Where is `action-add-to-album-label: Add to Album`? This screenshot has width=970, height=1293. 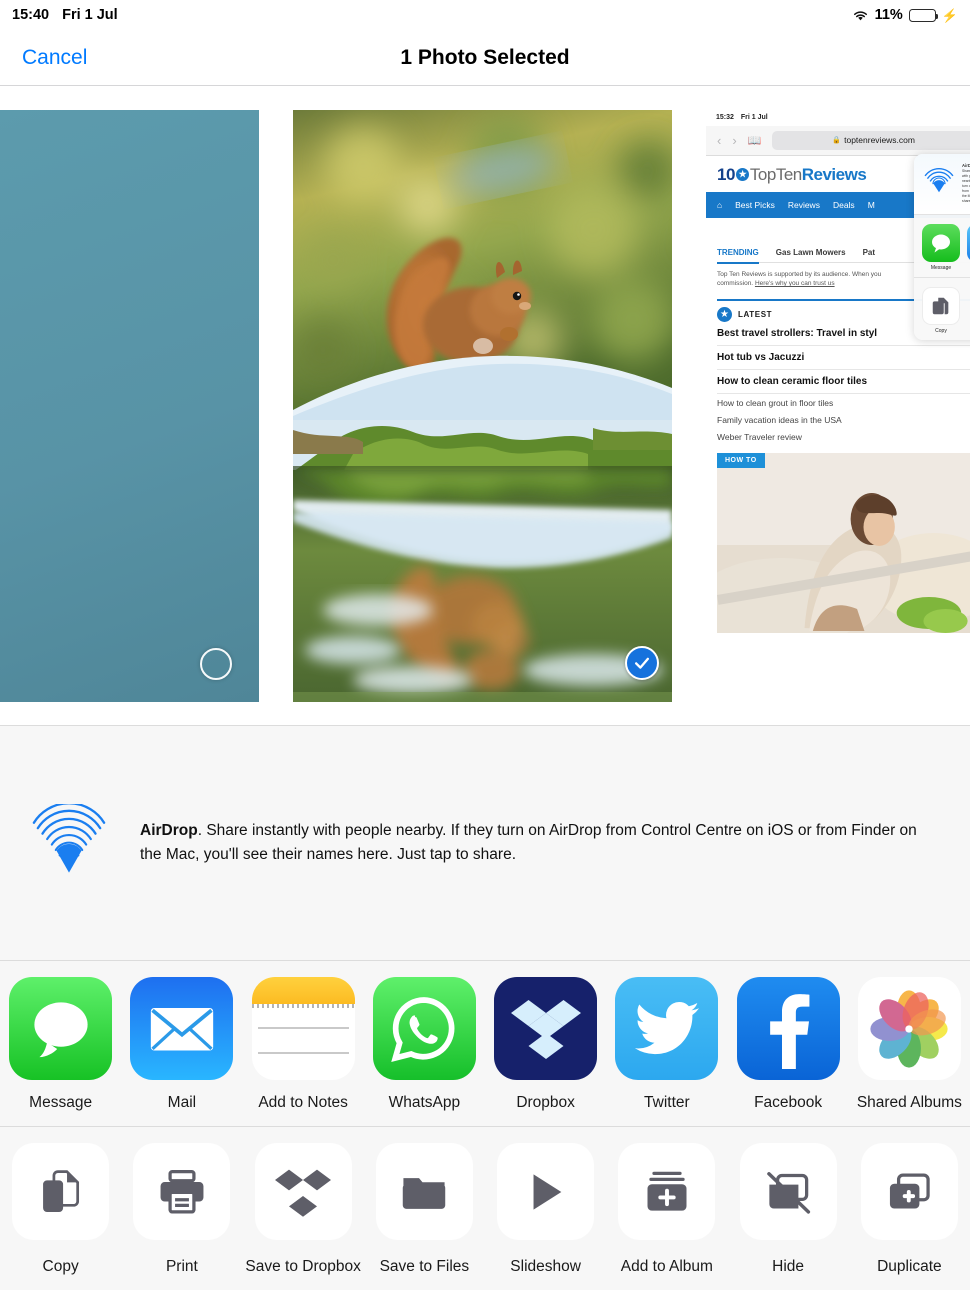 action-add-to-album-label: Add to Album is located at coordinates (666, 1266).